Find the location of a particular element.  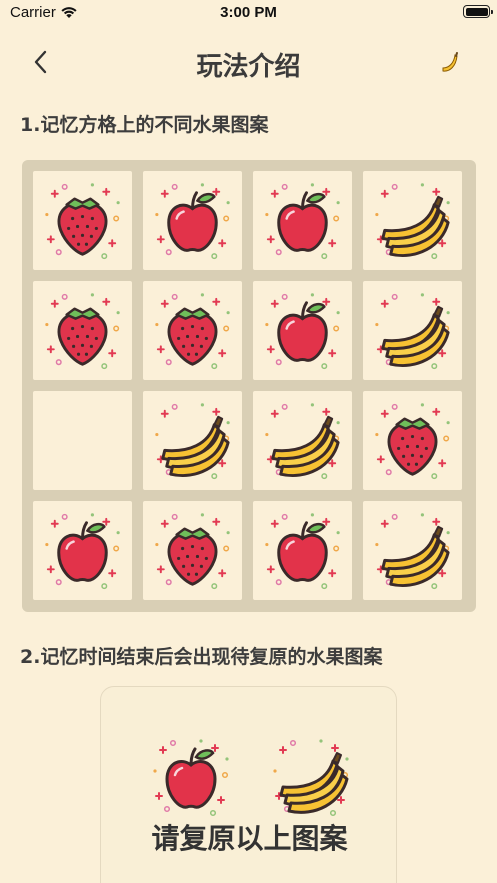

recall-slot-banana is located at coordinates (311, 777).